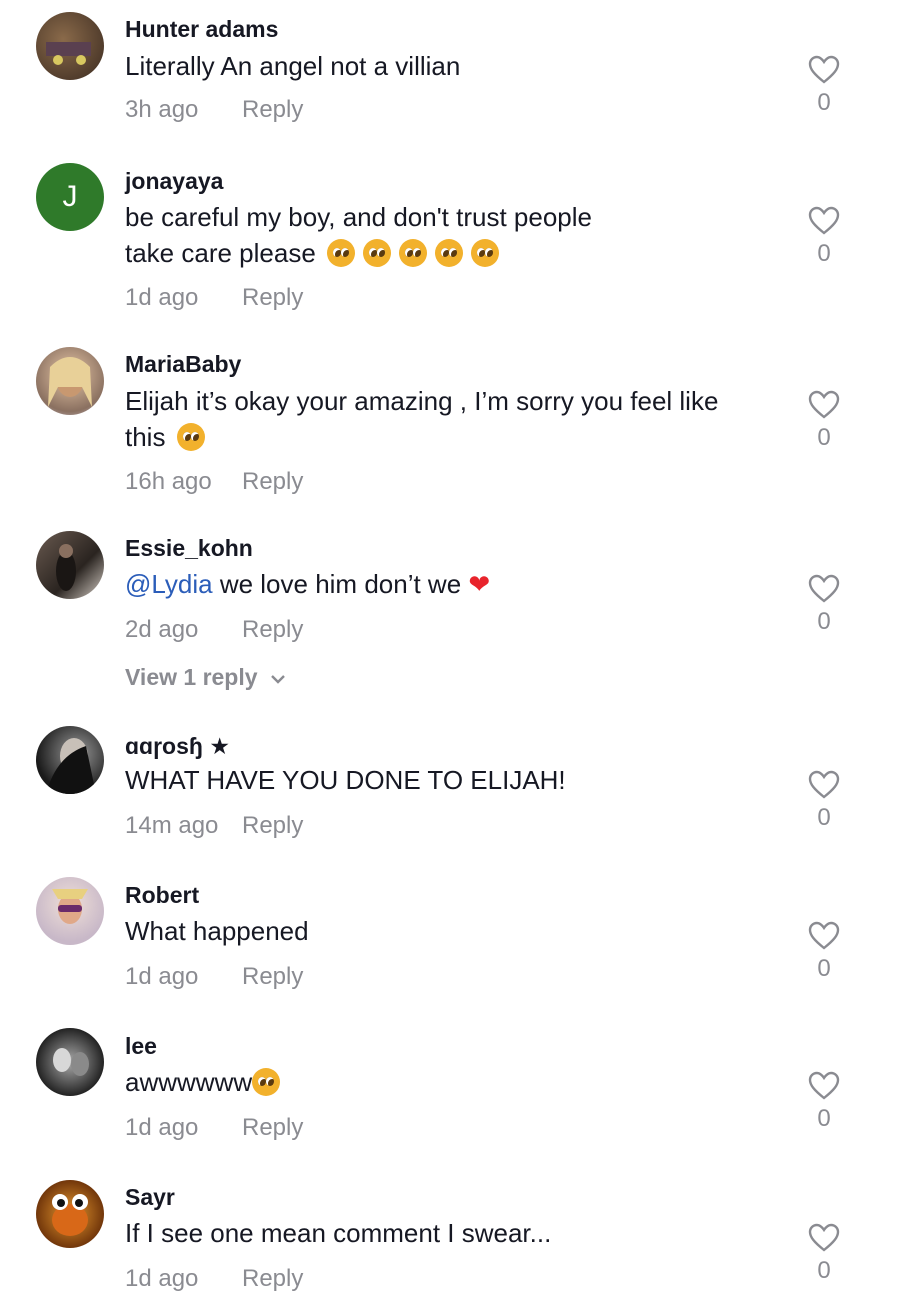  I want to click on comment-time: 14m ago, so click(172, 825).